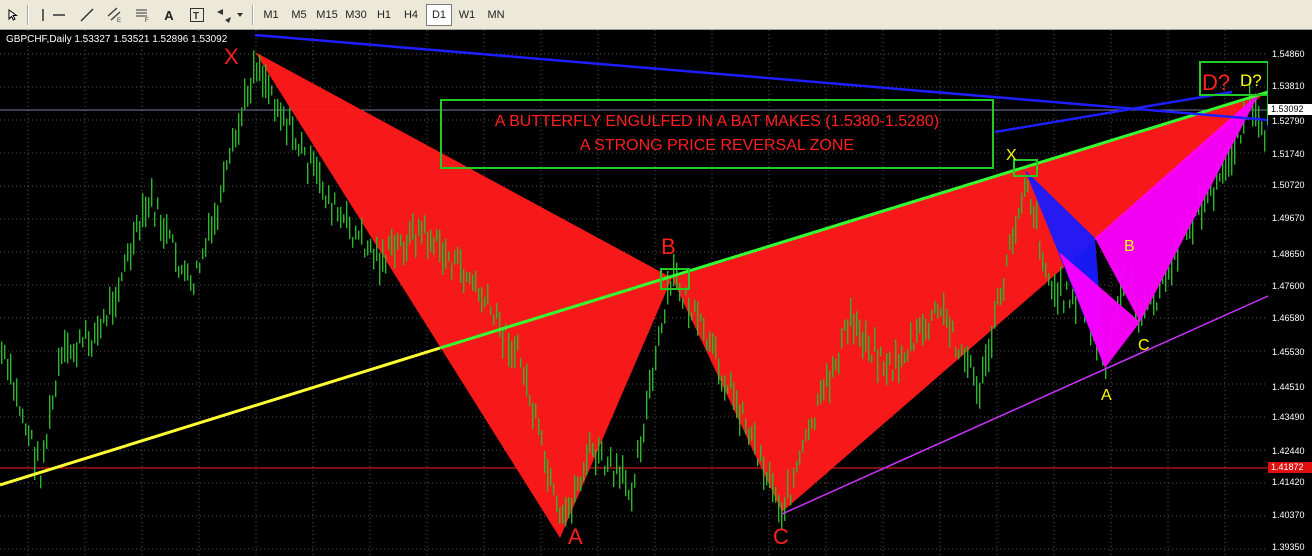 The image size is (1312, 556). Describe the element at coordinates (271, 15) in the screenshot. I see `timeframe-m1-button: M1` at that location.